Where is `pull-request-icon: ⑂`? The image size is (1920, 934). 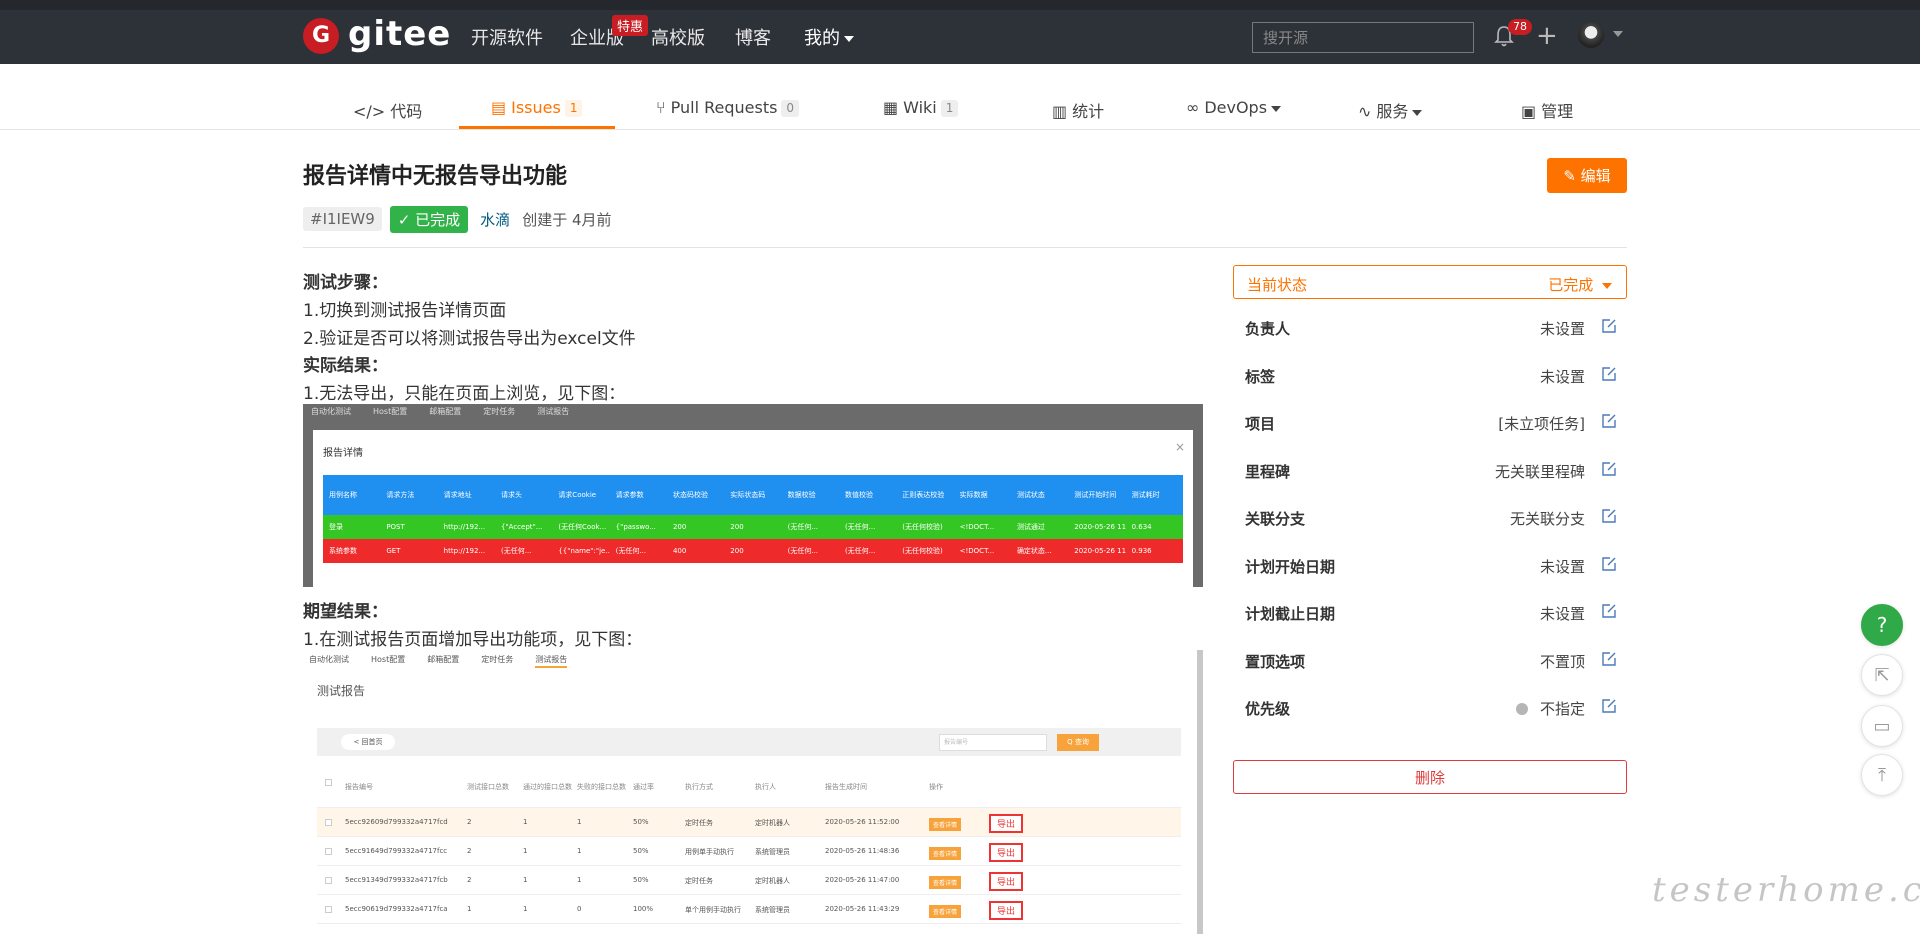 pull-request-icon: ⑂ is located at coordinates (661, 107).